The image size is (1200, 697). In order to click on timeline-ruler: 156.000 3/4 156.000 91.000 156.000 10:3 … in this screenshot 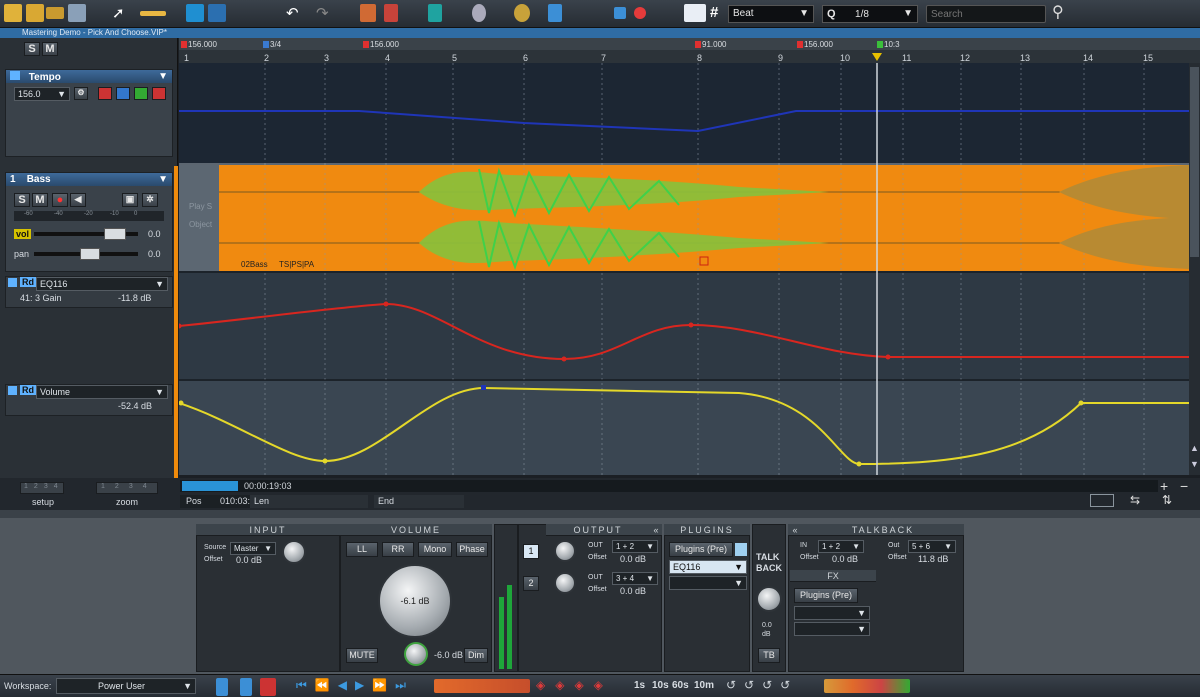, I will do `click(689, 50)`.